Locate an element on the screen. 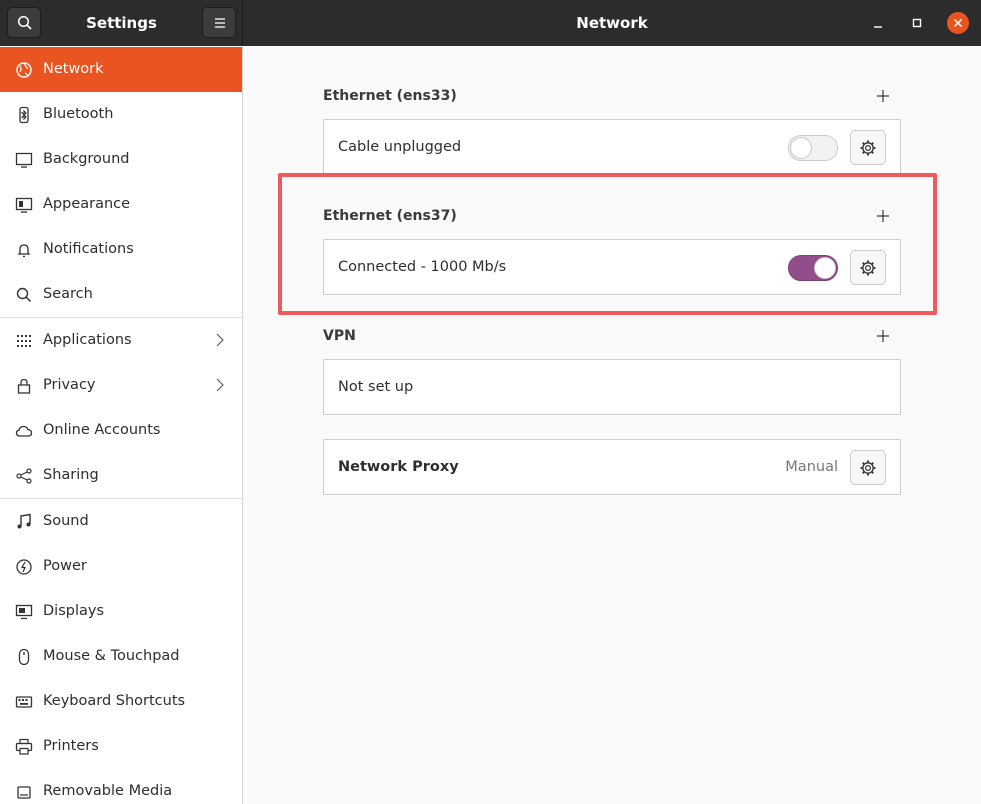 Image resolution: width=981 pixels, height=804 pixels. maximize-icon is located at coordinates (917, 23).